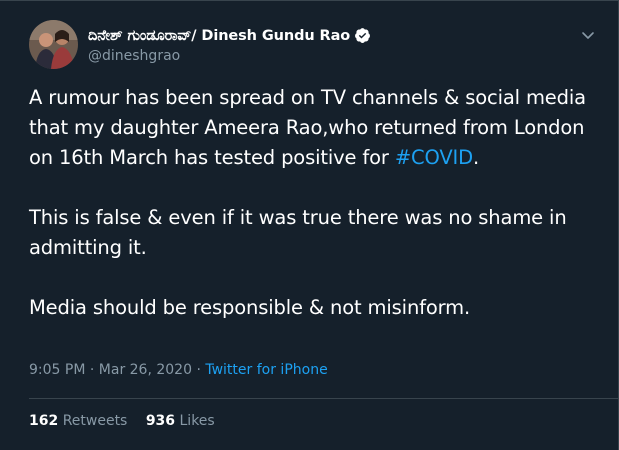  I want to click on retweets-stat: 162 Retweets, so click(78, 421).